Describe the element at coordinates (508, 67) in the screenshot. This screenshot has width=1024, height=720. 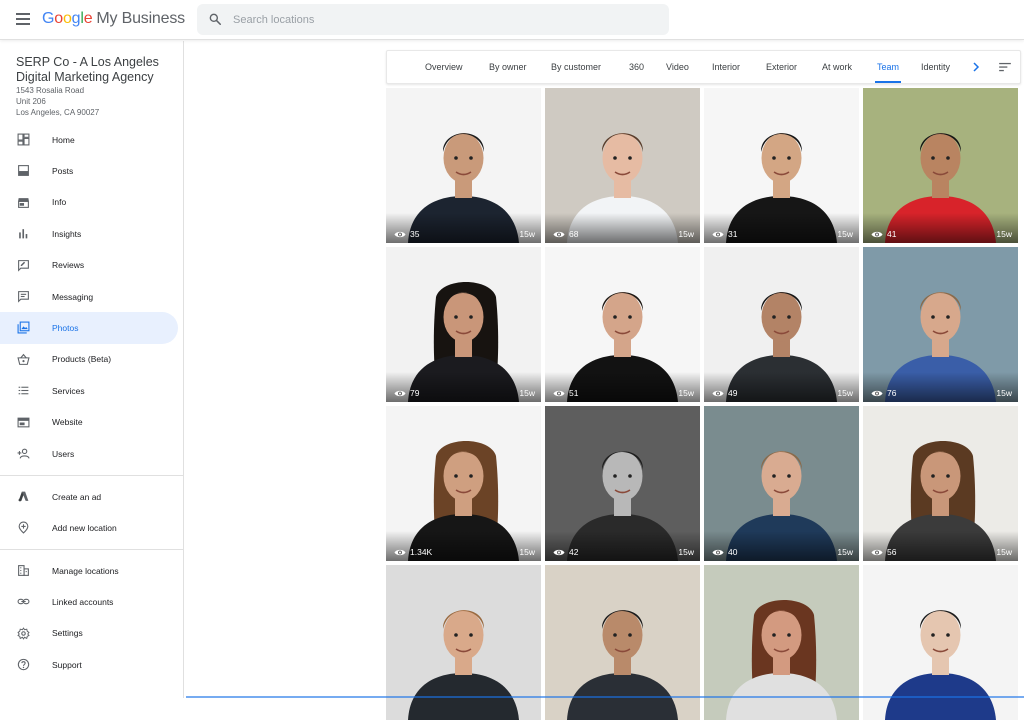
I see `tab-by-owner: By owner` at that location.